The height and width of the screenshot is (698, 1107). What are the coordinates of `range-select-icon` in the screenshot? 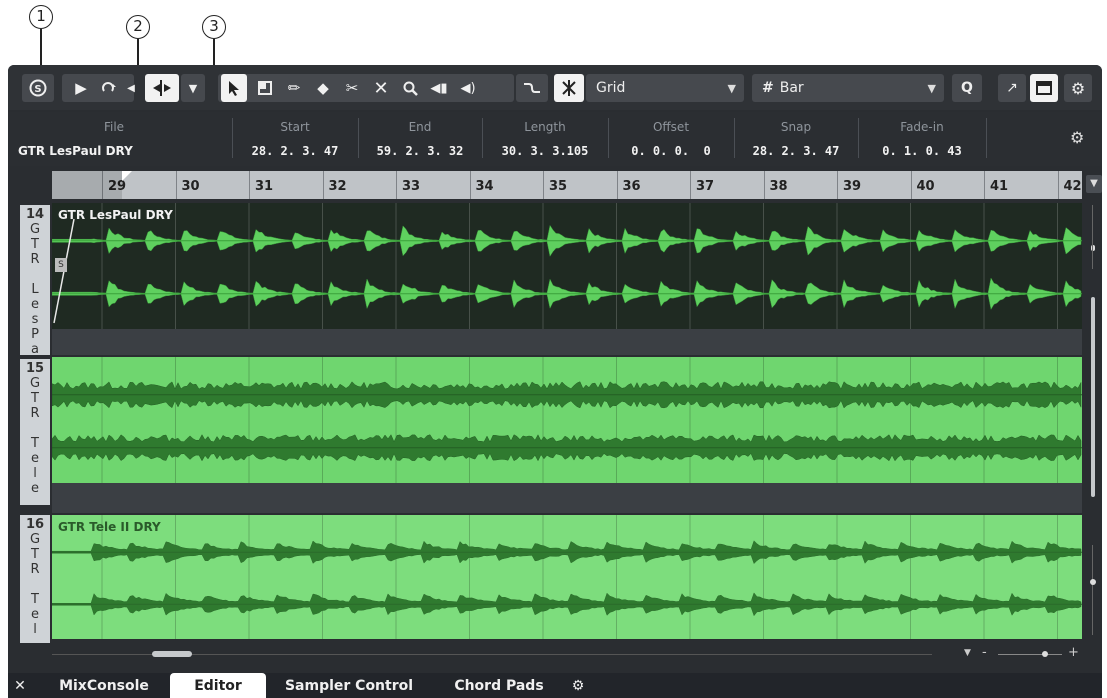 It's located at (265, 88).